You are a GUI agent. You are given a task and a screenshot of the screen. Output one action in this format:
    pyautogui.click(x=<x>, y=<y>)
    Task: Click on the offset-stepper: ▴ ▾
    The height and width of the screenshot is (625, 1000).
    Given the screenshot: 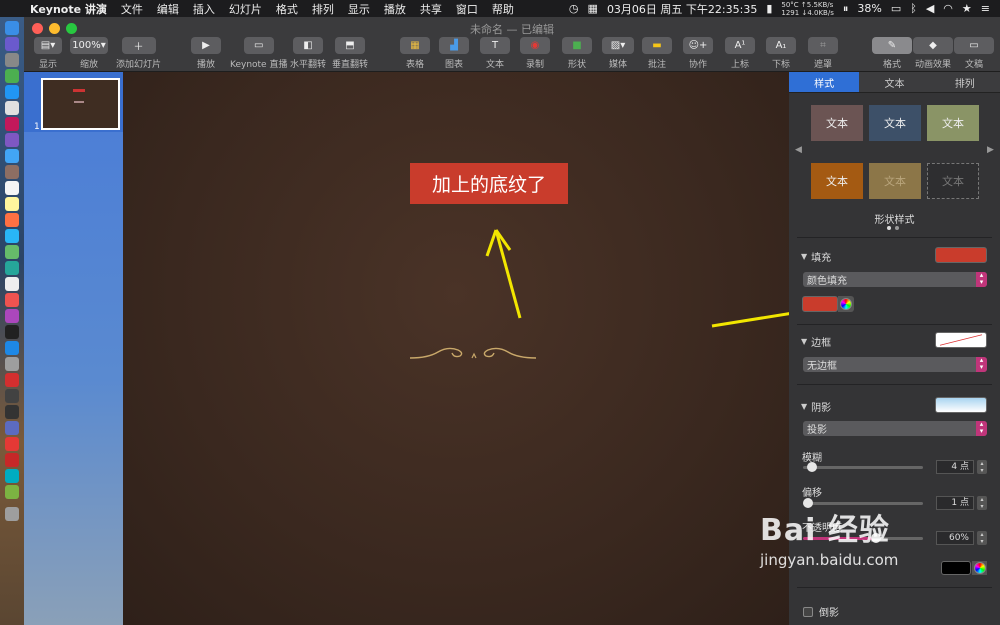 What is the action you would take?
    pyautogui.click(x=982, y=503)
    